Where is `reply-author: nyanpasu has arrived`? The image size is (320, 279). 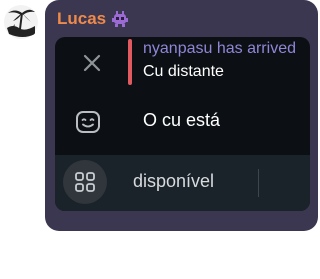 reply-author: nyanpasu has arrived is located at coordinates (219, 48).